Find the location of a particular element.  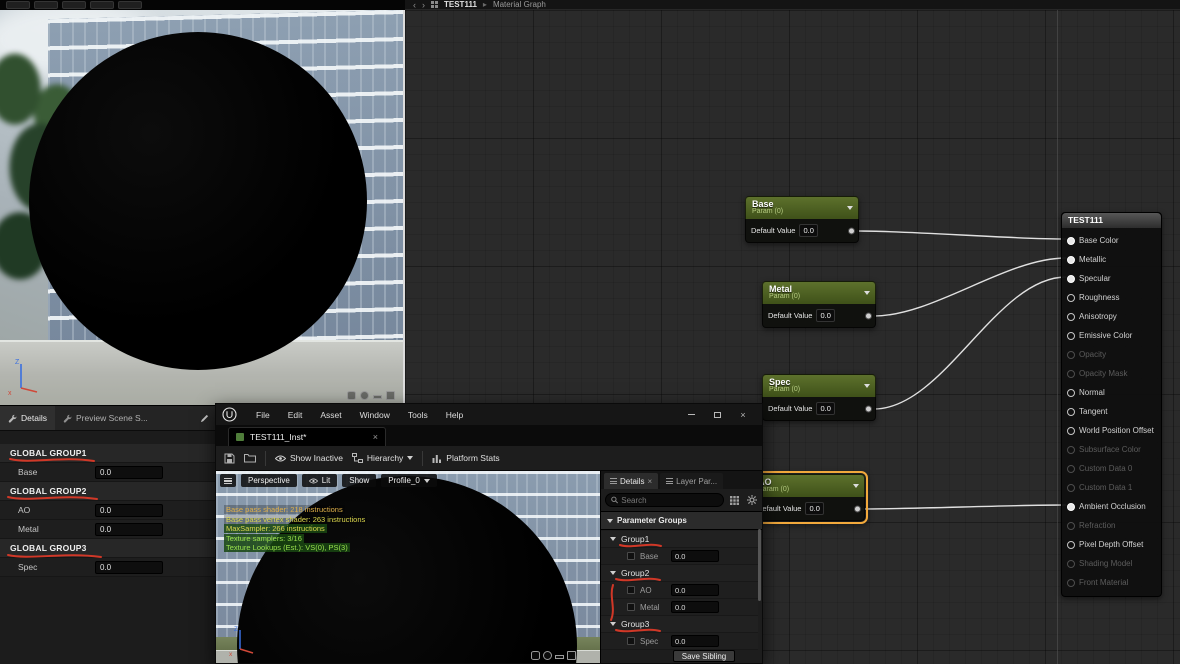

show-inactive-button: Show Inactive is located at coordinates (309, 458).